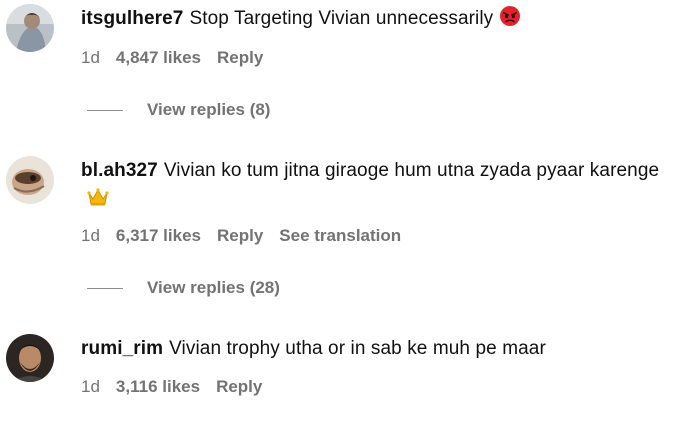  Describe the element at coordinates (208, 110) in the screenshot. I see `view-replies-label: View replies (8)` at that location.